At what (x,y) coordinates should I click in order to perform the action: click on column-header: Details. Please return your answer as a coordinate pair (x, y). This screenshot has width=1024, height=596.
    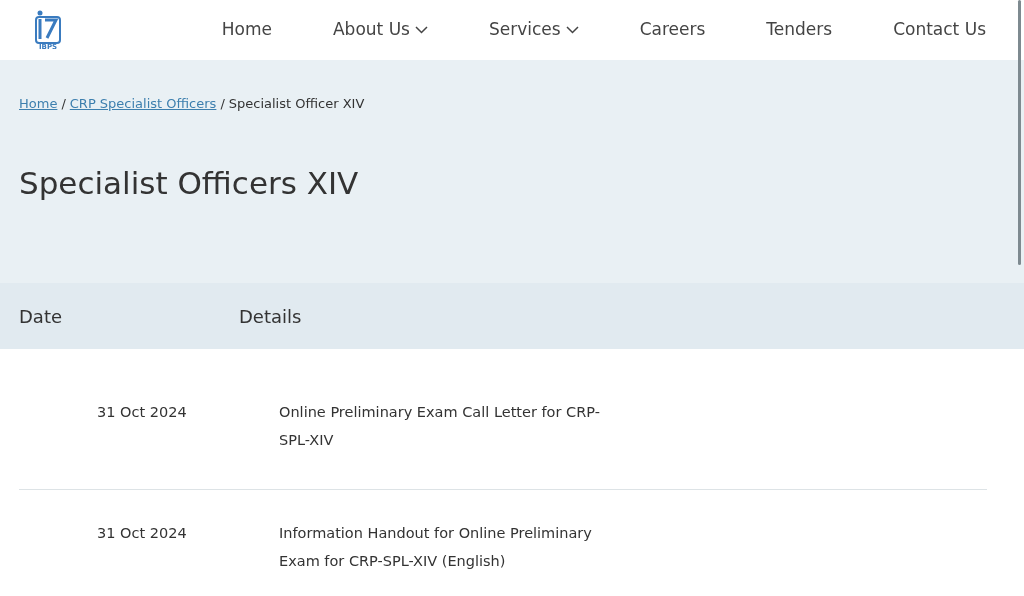
    Looking at the image, I should click on (270, 316).